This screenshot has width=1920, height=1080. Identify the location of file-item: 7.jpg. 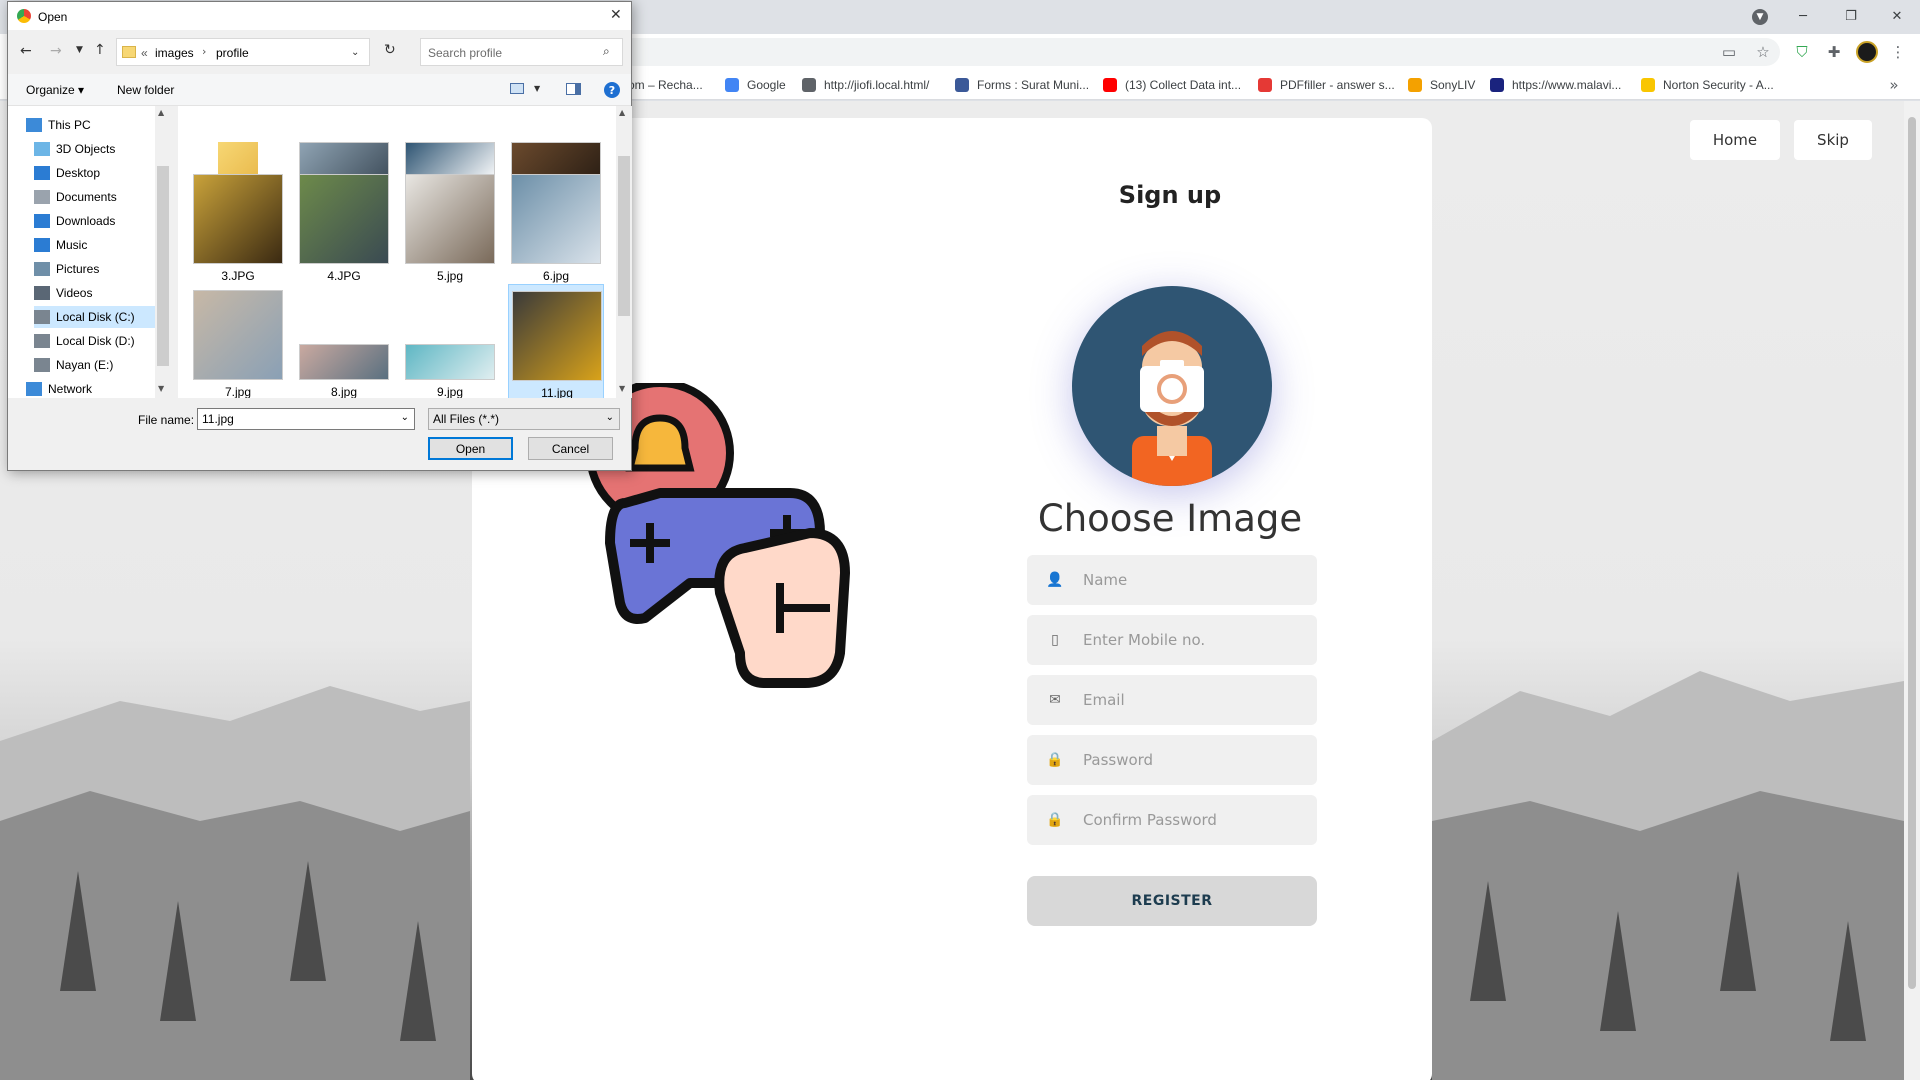
(238, 341).